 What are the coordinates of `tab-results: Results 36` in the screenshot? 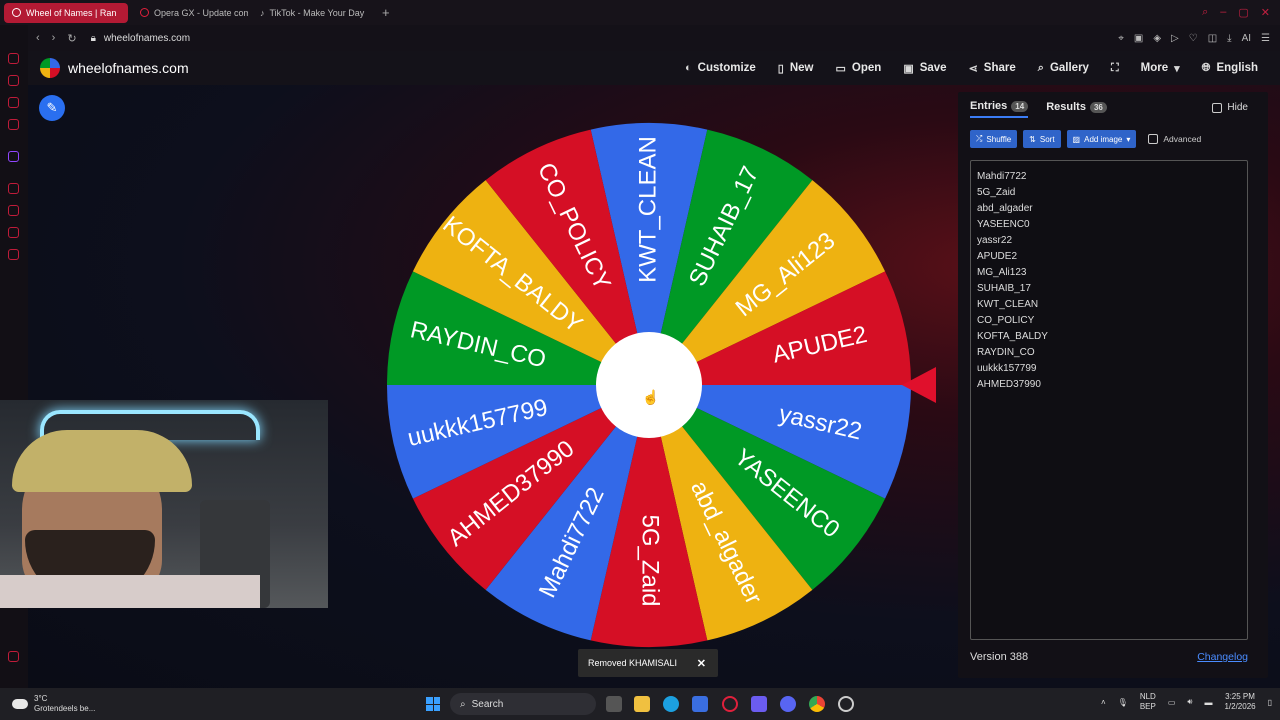 It's located at (1076, 109).